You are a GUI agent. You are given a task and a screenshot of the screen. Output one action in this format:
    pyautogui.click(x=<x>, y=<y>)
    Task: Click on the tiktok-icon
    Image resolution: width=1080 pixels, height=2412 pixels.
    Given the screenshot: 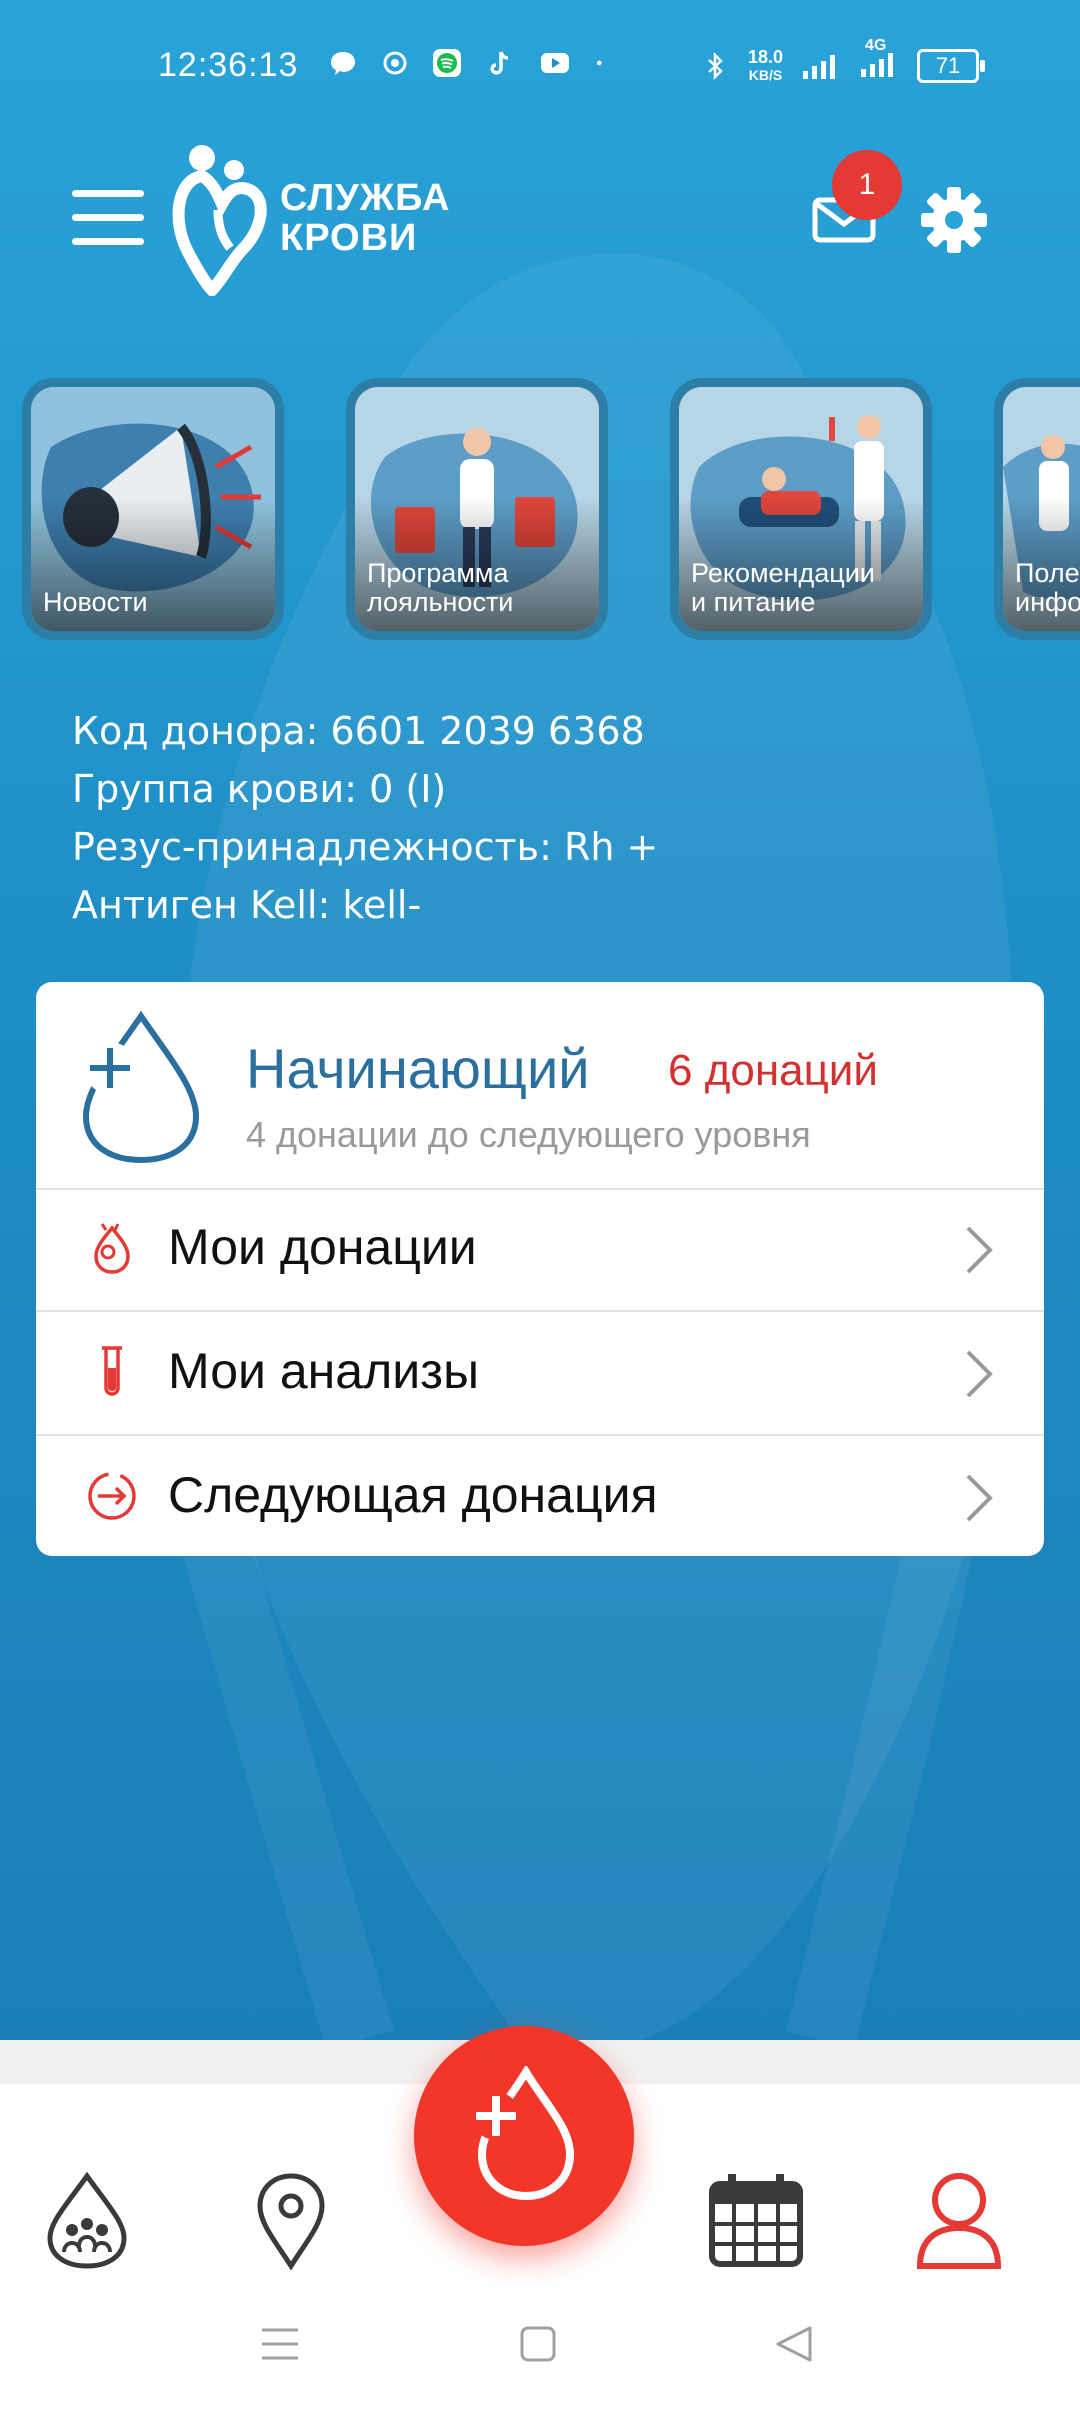 What is the action you would take?
    pyautogui.click(x=499, y=63)
    